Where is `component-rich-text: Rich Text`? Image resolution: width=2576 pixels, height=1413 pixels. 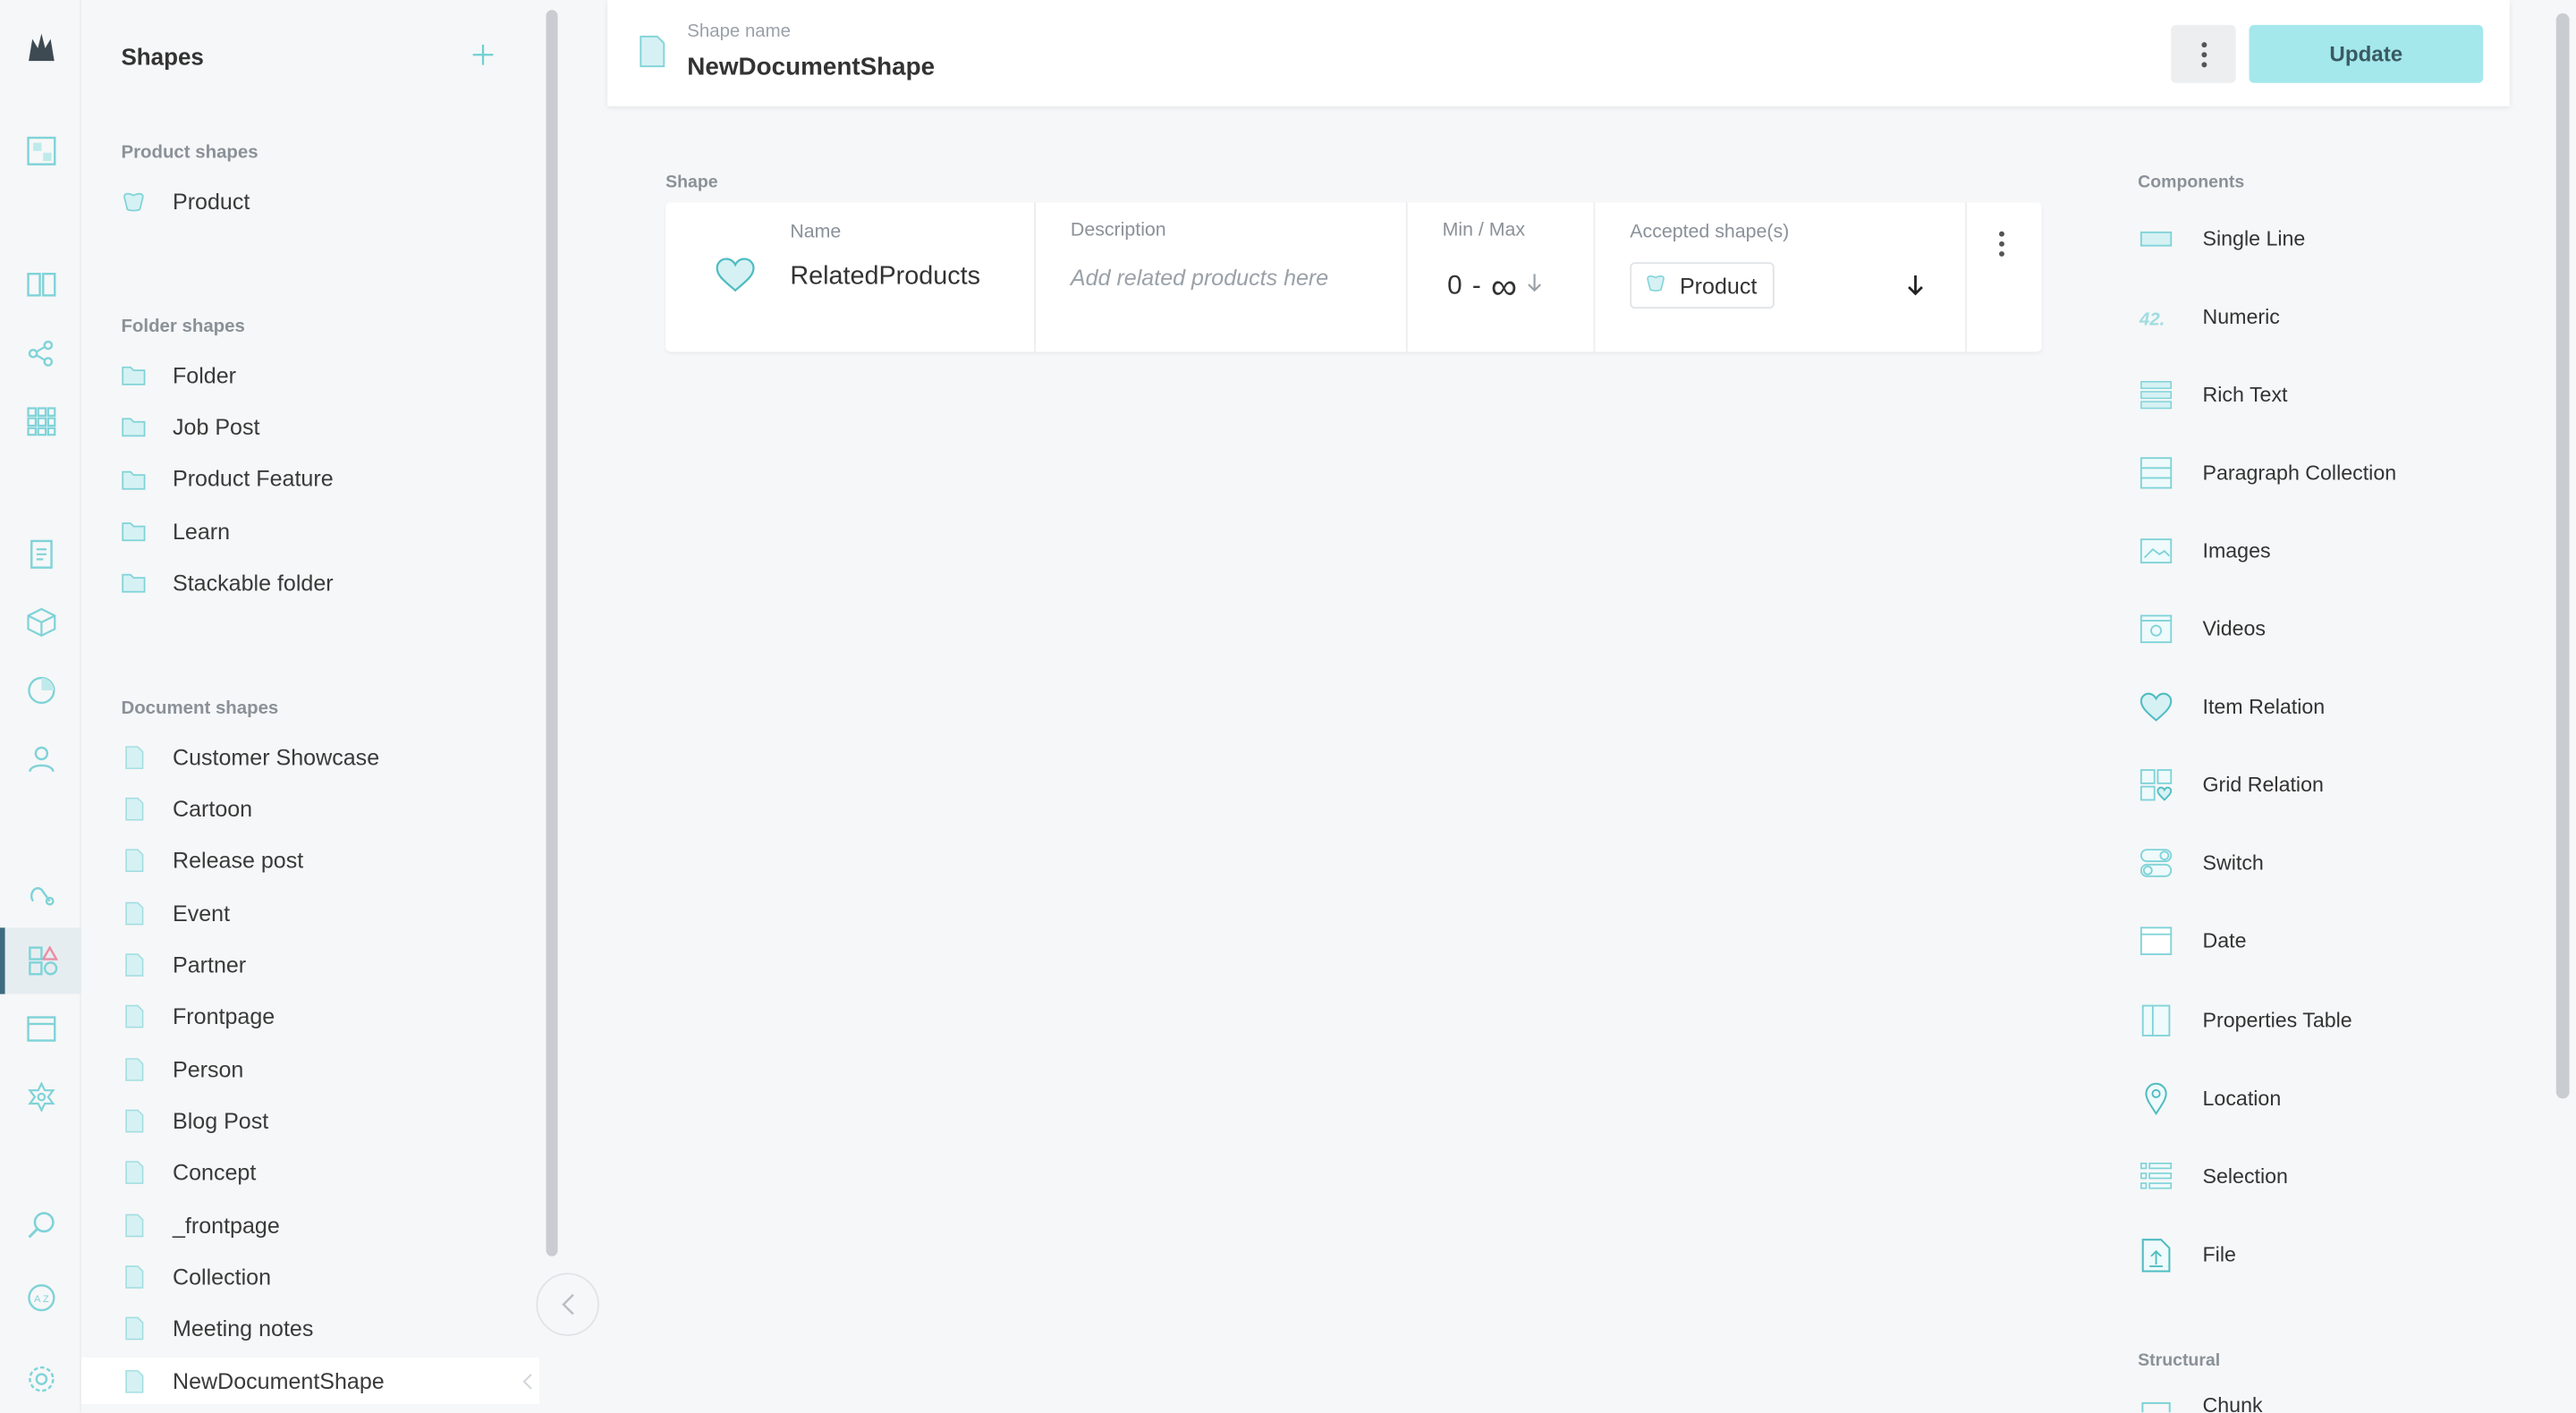 component-rich-text: Rich Text is located at coordinates (2213, 396).